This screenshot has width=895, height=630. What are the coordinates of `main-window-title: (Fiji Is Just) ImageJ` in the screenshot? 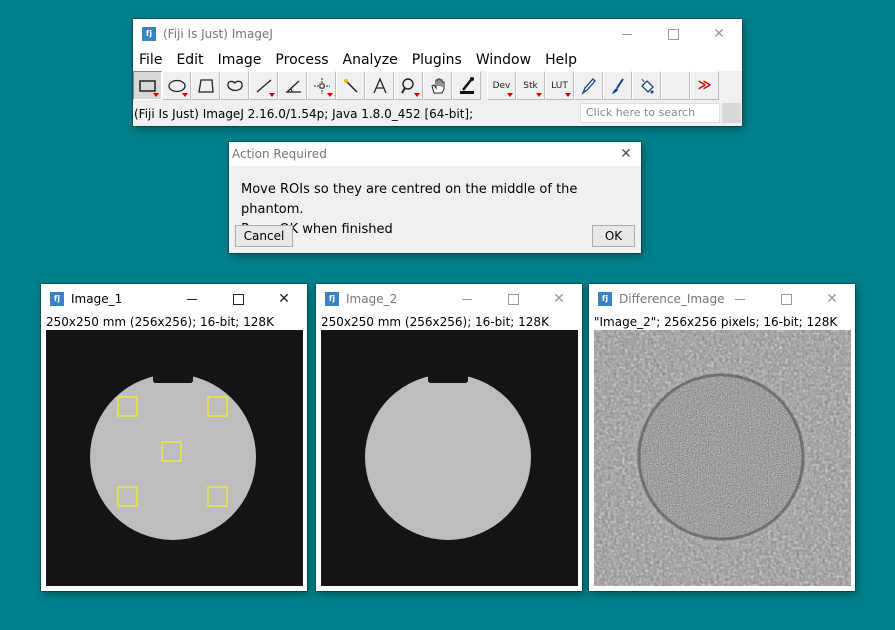 It's located at (218, 34).